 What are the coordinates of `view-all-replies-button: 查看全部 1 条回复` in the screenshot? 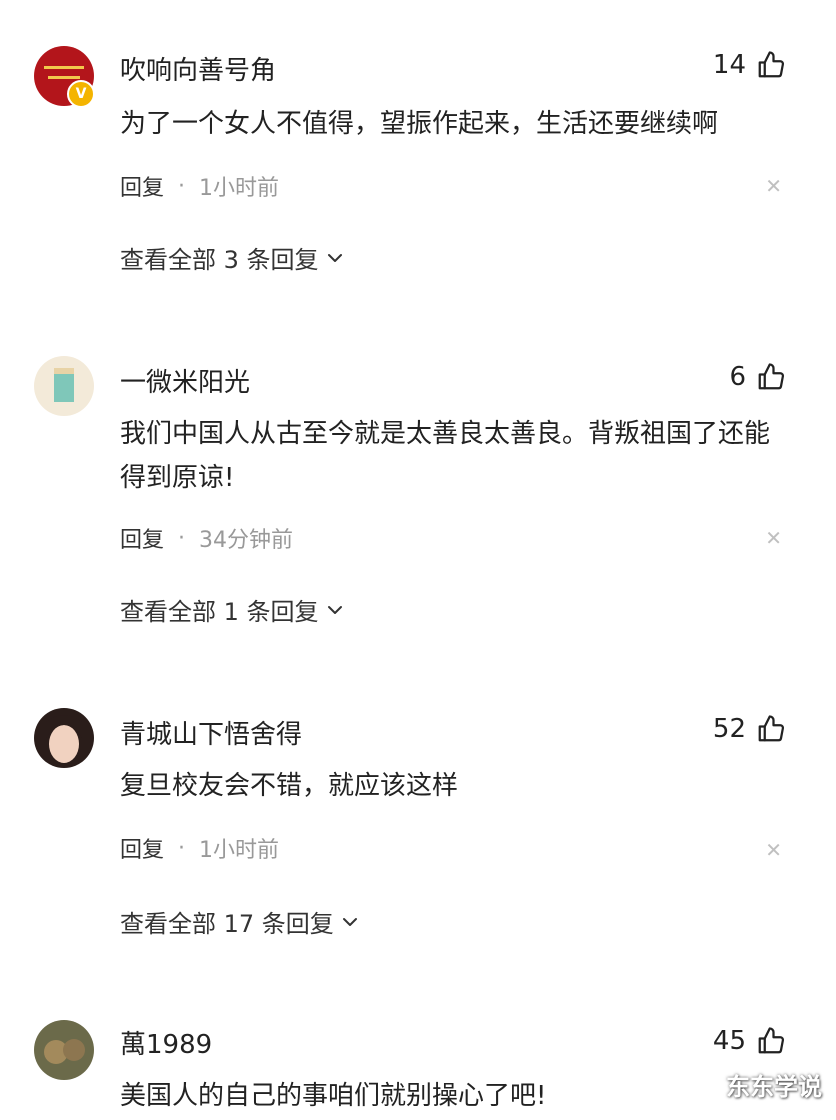 It's located at (232, 609).